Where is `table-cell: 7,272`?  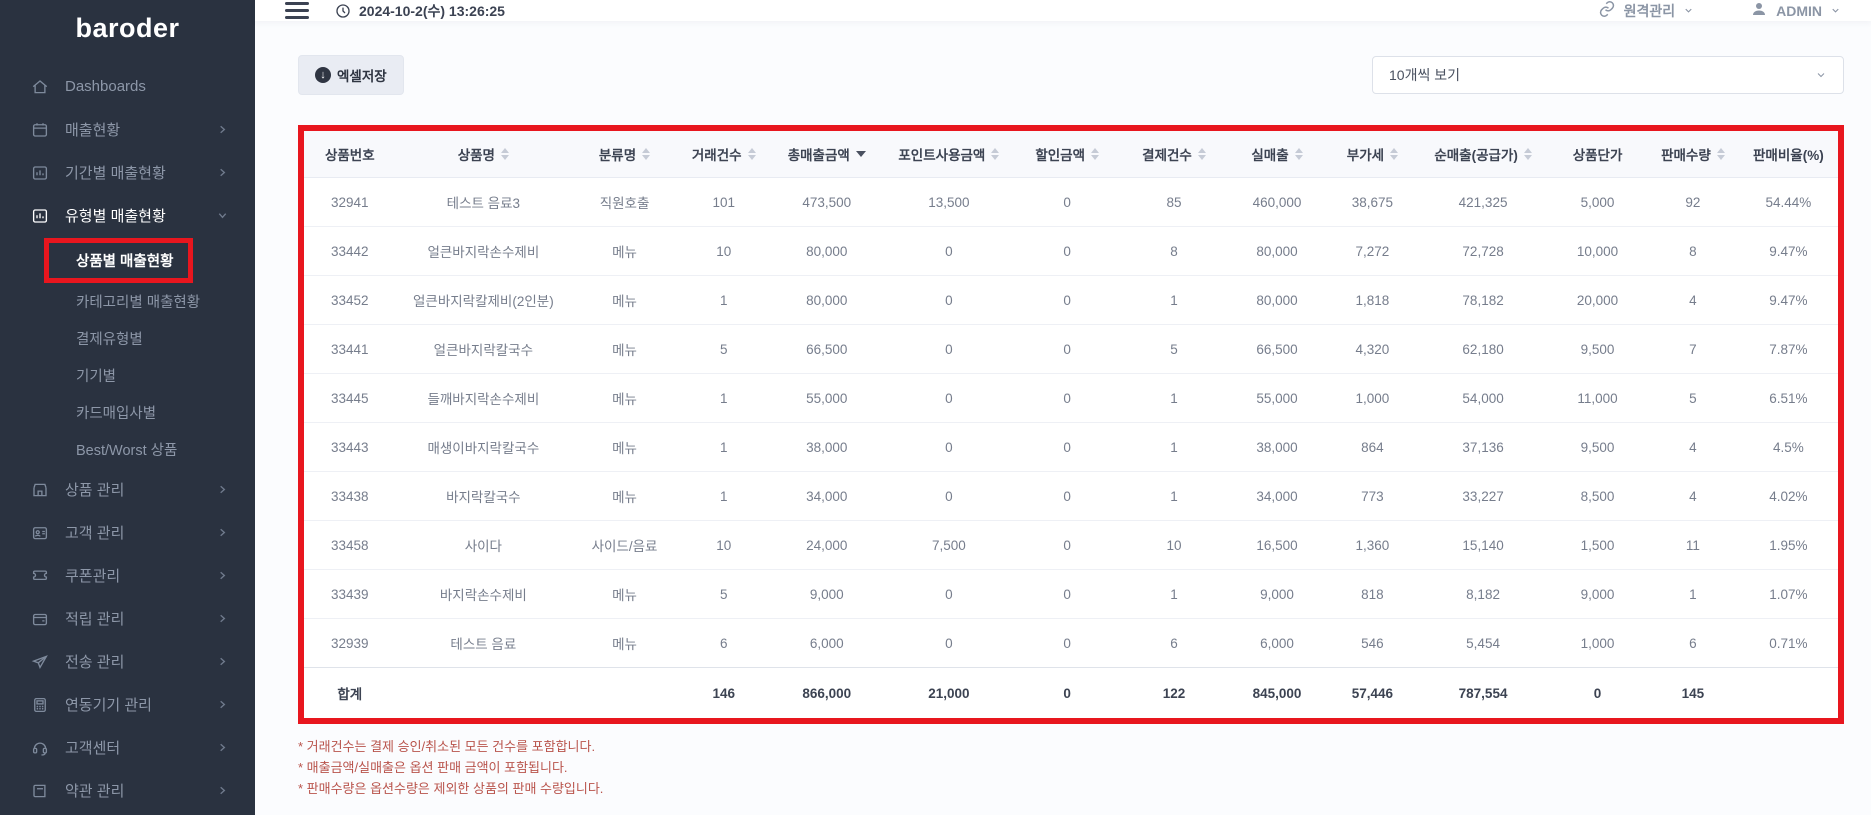 table-cell: 7,272 is located at coordinates (1372, 251).